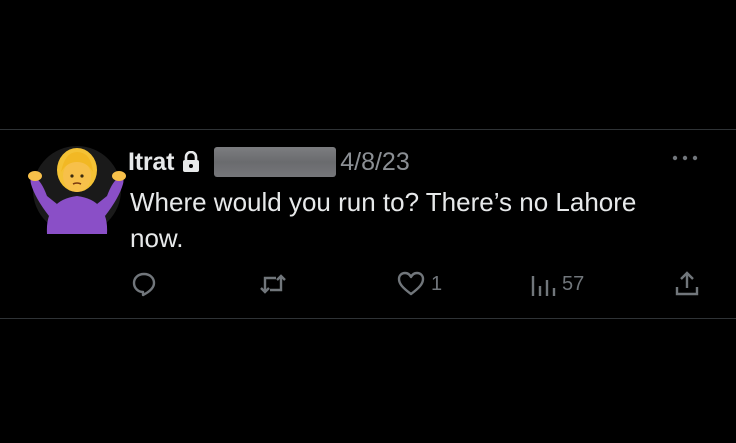  What do you see at coordinates (543, 286) in the screenshot?
I see `views-icon` at bounding box center [543, 286].